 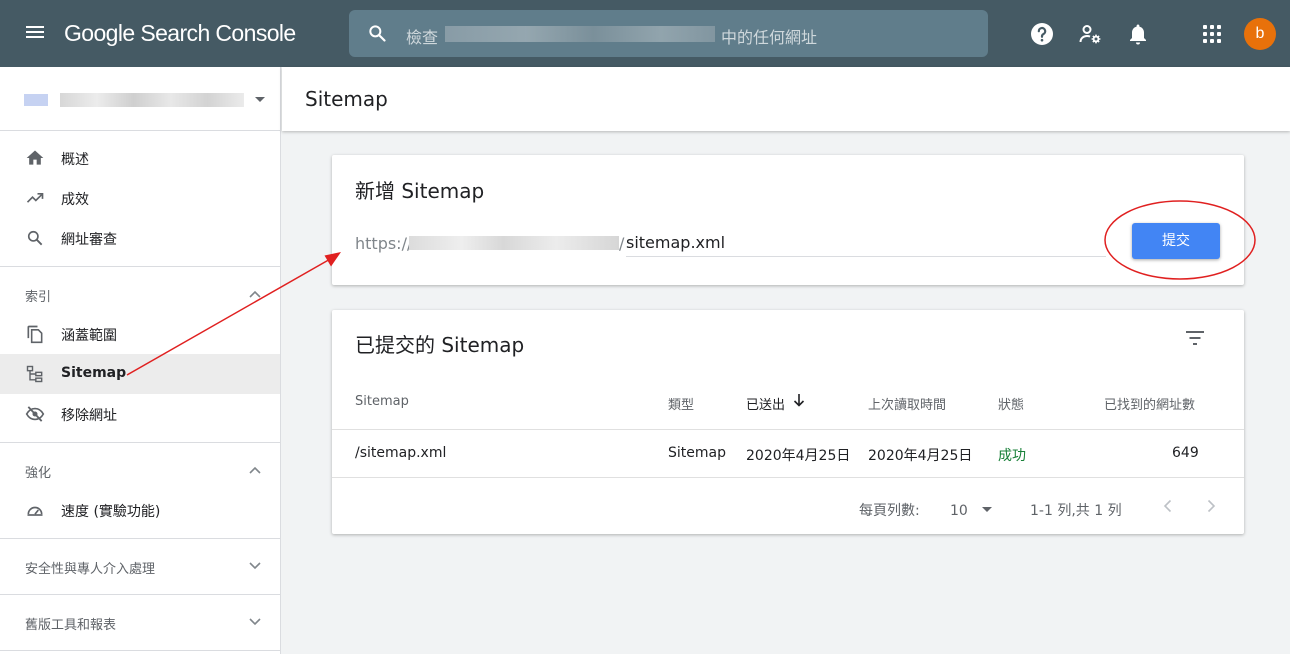 I want to click on visibility-off-icon, so click(x=35, y=414).